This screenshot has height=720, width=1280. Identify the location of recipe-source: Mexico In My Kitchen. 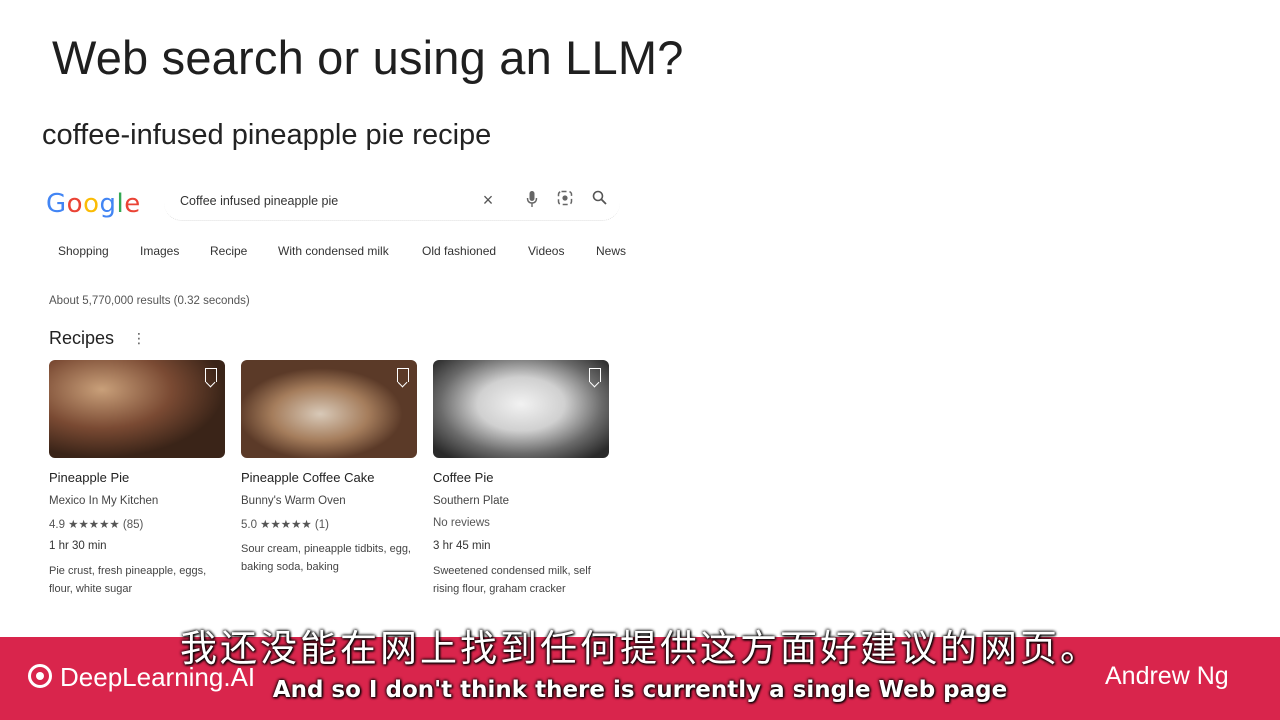
(104, 501).